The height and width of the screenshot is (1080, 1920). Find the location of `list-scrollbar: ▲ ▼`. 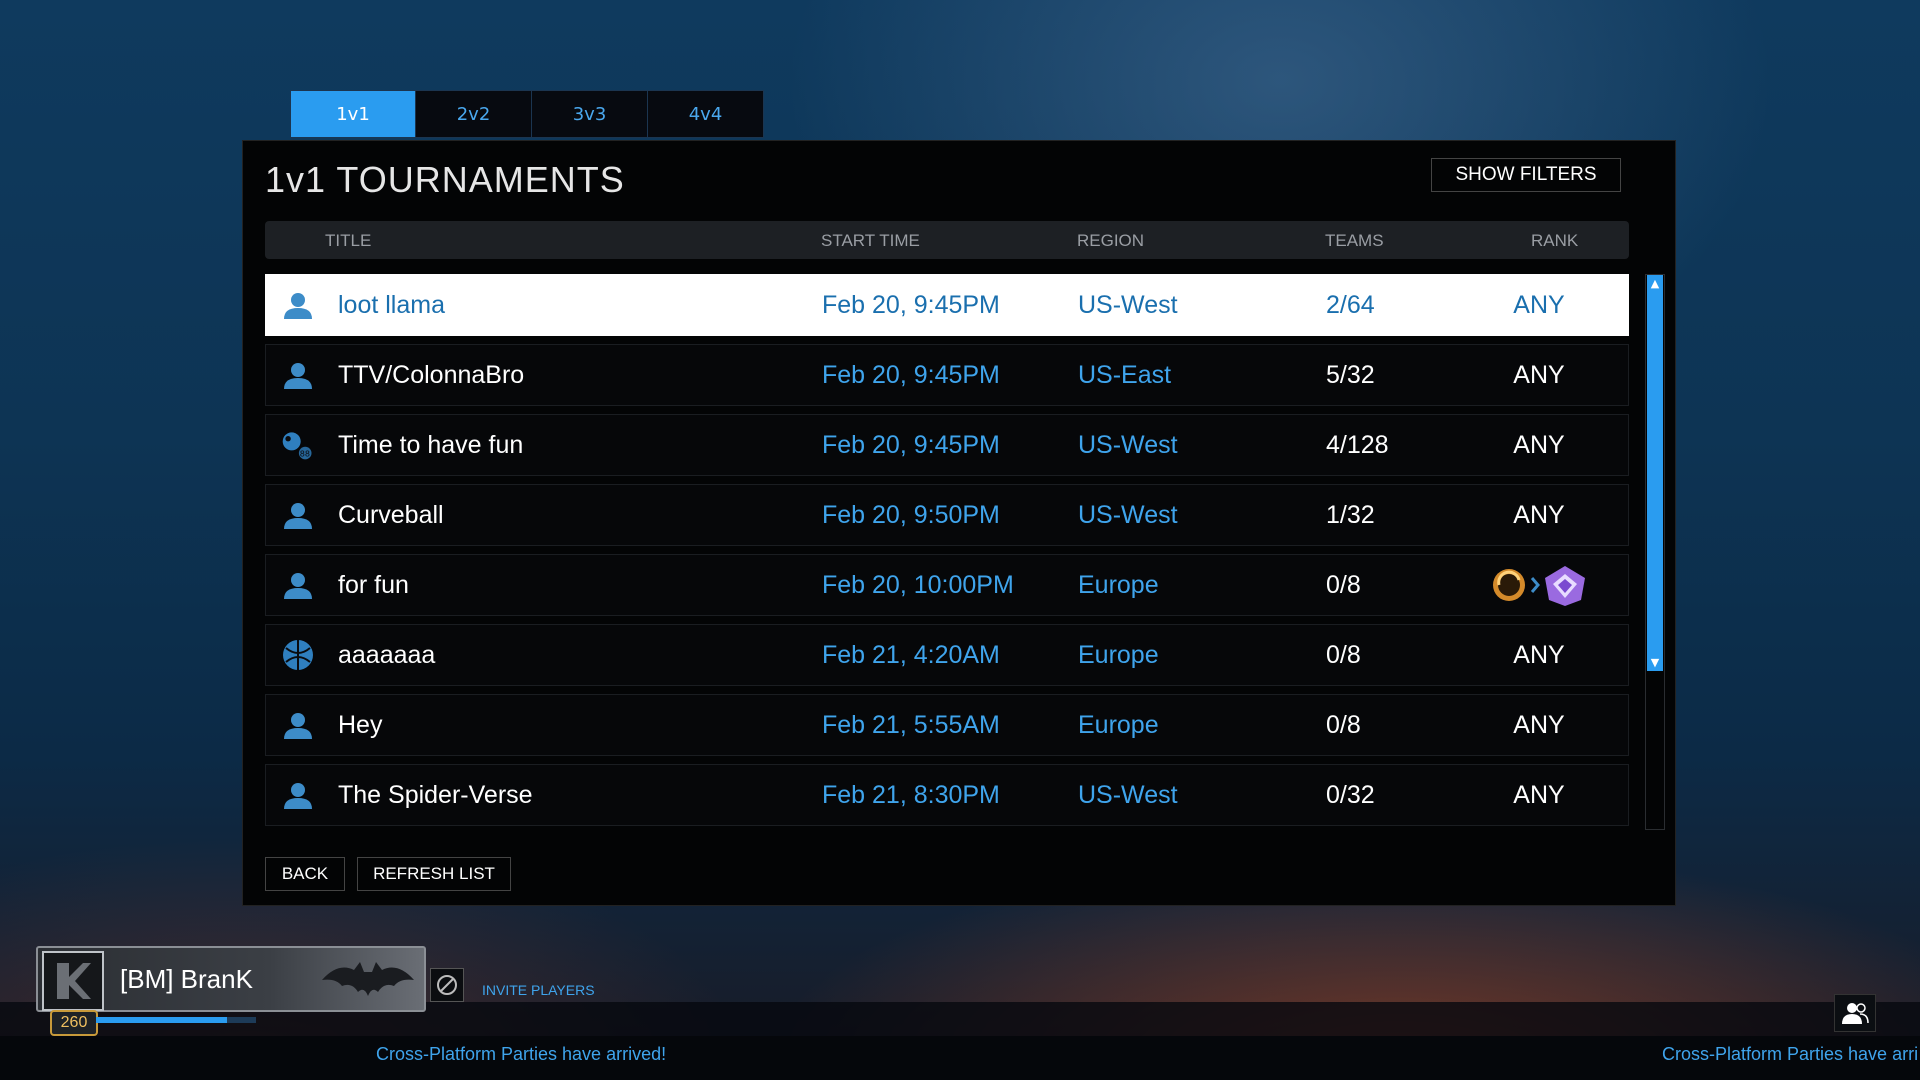

list-scrollbar: ▲ ▼ is located at coordinates (1655, 552).